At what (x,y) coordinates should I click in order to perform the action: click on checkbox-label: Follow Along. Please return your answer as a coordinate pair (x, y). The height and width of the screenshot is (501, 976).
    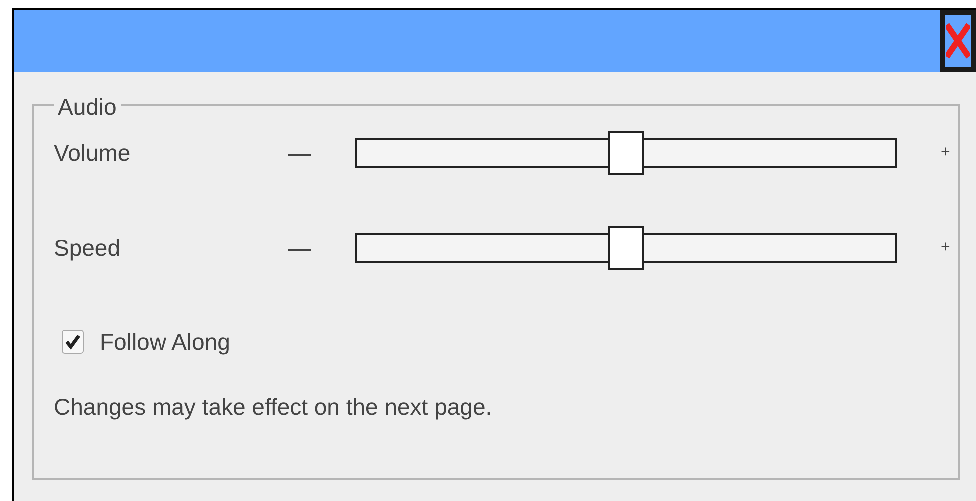
    Looking at the image, I should click on (165, 342).